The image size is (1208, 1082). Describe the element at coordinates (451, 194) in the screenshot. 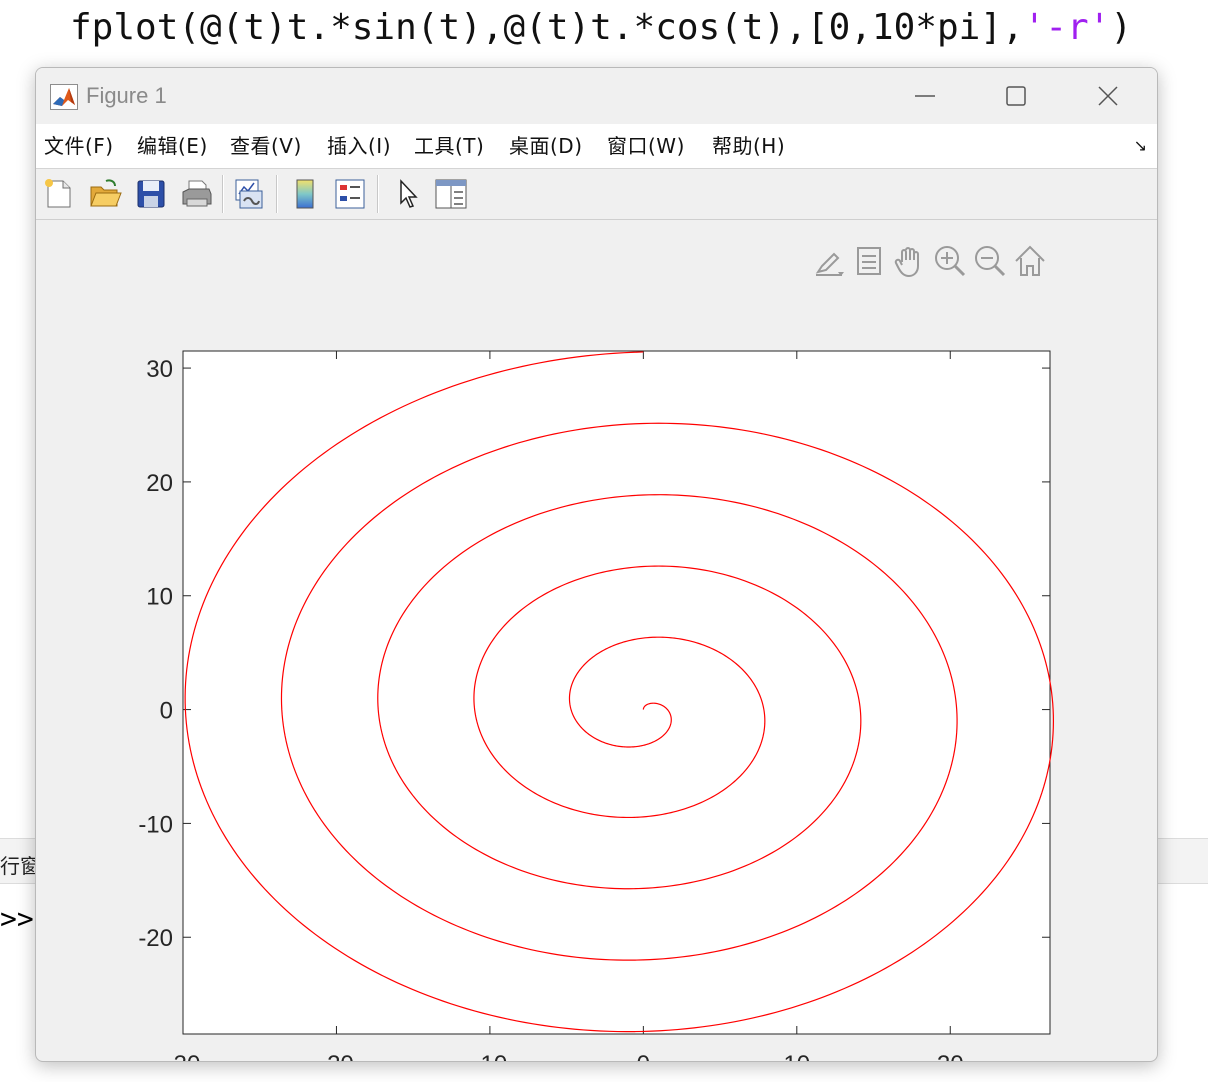

I see `property-inspector-icon` at that location.